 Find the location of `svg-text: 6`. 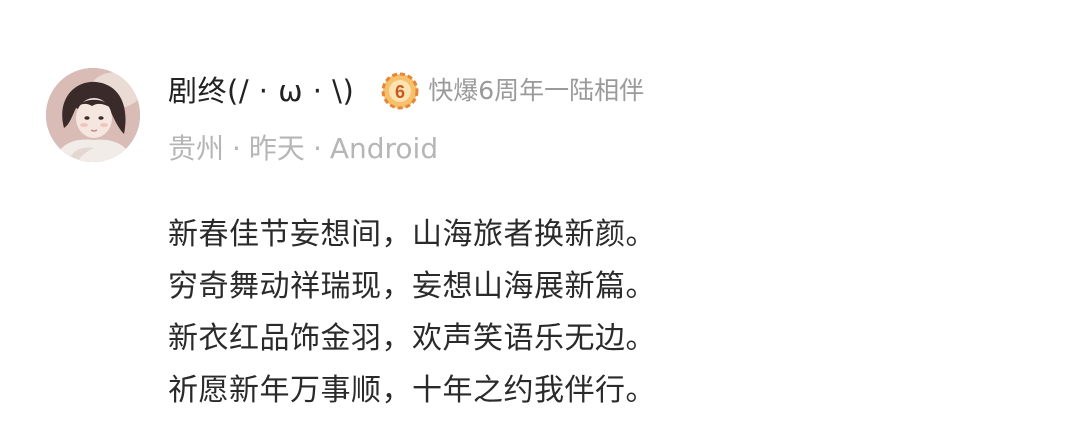

svg-text: 6 is located at coordinates (400, 92).